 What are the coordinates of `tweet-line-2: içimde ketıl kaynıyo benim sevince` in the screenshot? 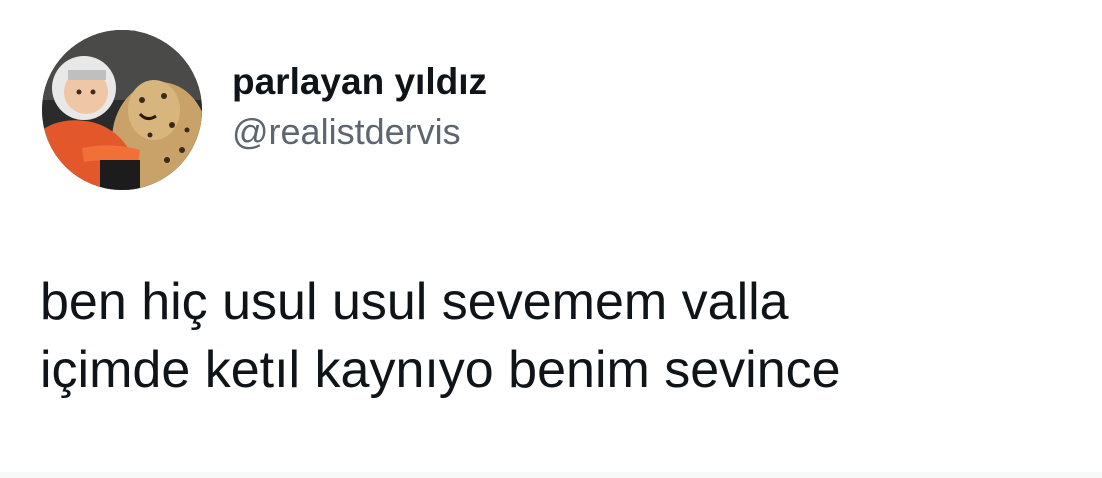 It's located at (440, 370).